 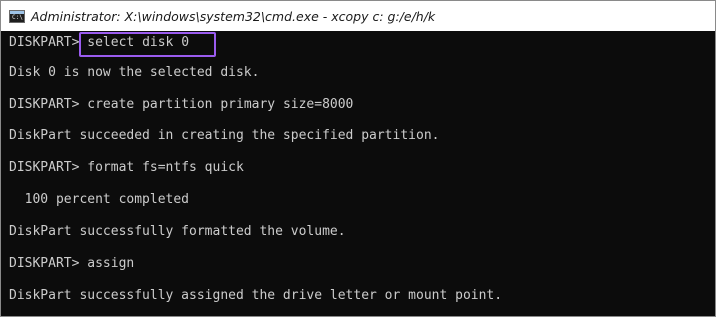 I want to click on command: assign, so click(x=111, y=263).